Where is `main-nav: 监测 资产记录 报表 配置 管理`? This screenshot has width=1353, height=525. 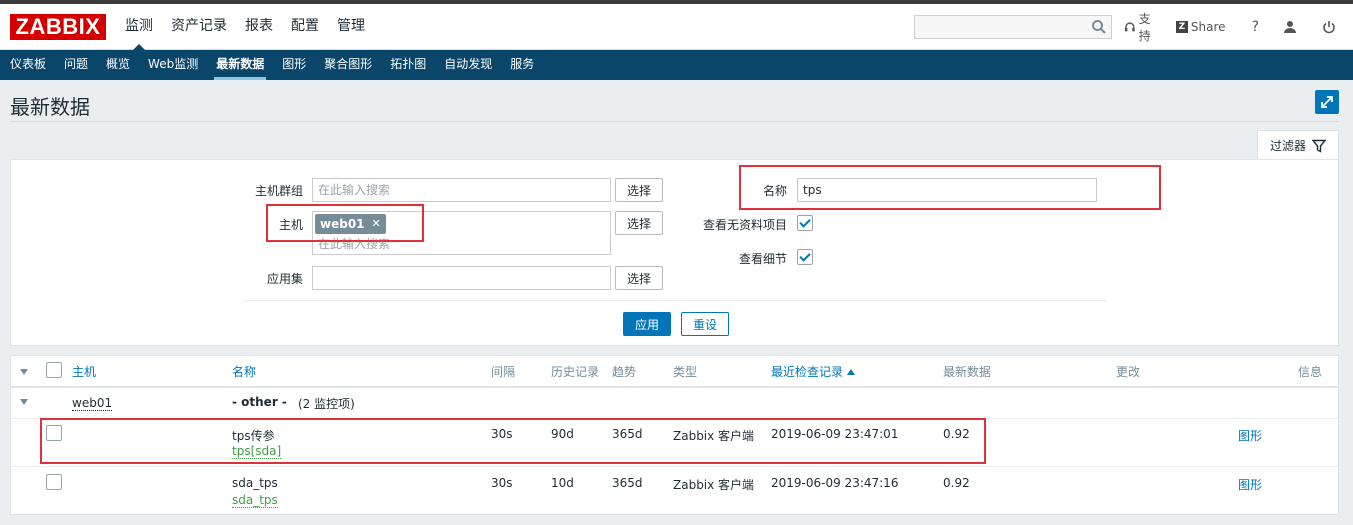 main-nav: 监测 资产记录 报表 配置 管理 is located at coordinates (245, 27).